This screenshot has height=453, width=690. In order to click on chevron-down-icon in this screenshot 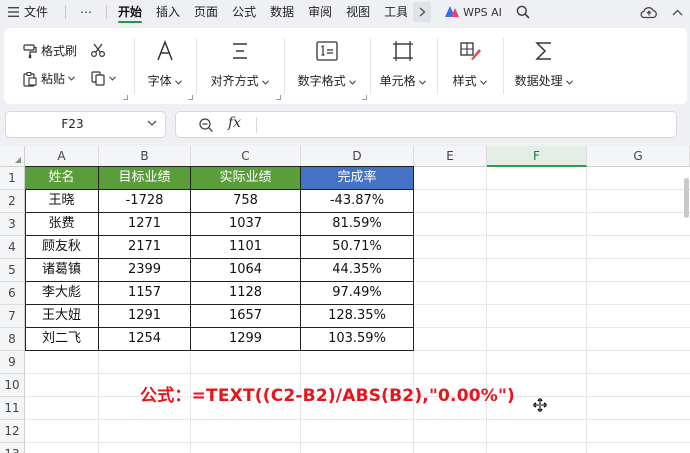, I will do `click(152, 123)`.